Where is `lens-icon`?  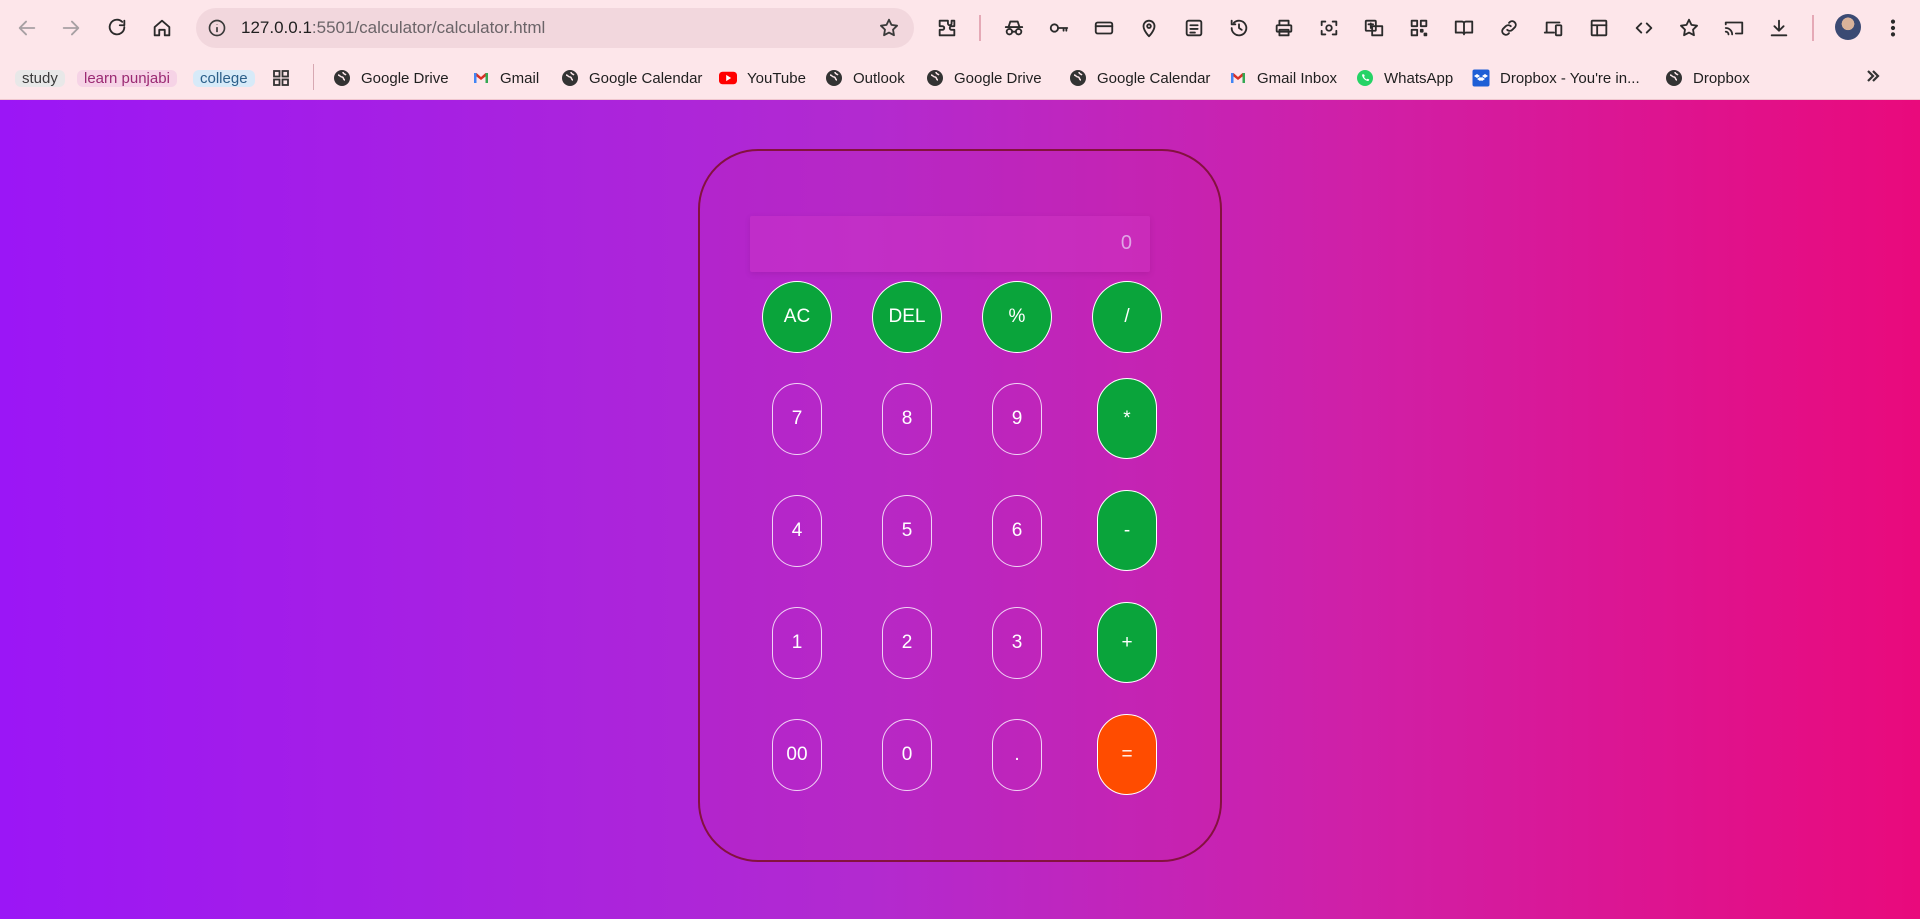
lens-icon is located at coordinates (1329, 28).